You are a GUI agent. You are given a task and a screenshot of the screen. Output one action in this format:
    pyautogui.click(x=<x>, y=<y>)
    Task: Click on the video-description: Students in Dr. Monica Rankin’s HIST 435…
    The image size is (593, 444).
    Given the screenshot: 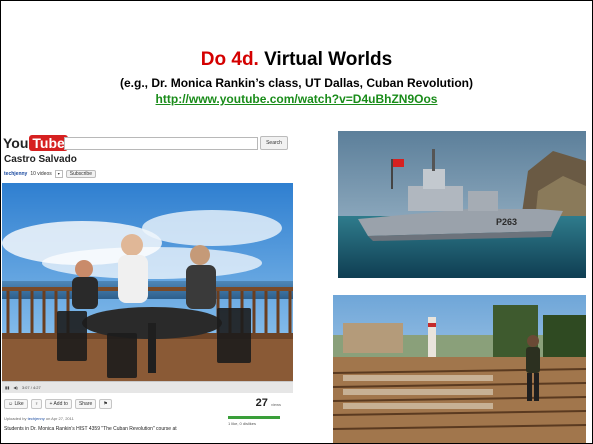 What is the action you would take?
    pyautogui.click(x=90, y=429)
    